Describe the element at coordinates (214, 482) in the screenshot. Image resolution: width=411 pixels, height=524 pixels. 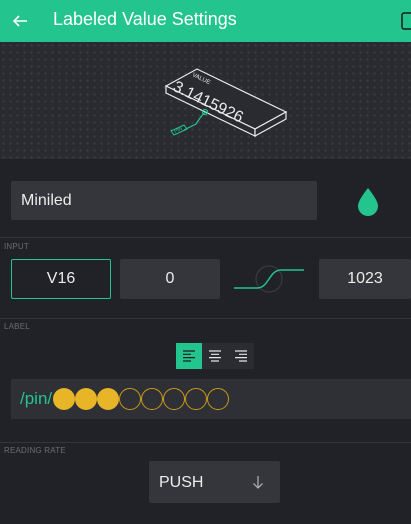
I see `reading-rate-select: PUSH` at that location.